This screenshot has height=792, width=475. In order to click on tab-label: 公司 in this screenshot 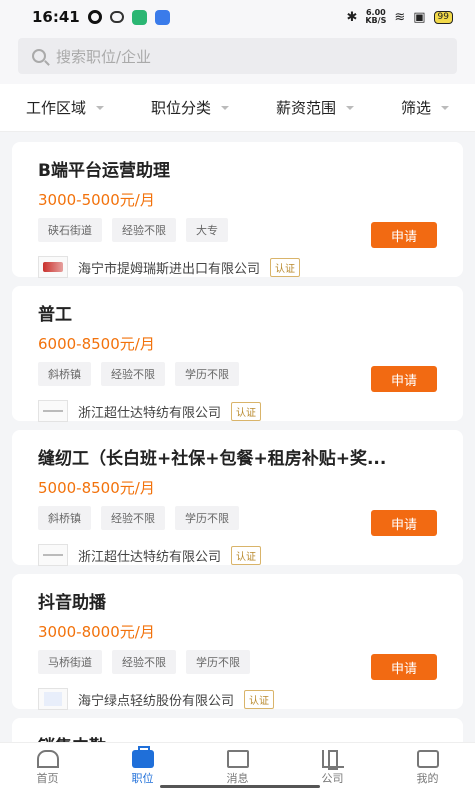, I will do `click(332, 778)`.